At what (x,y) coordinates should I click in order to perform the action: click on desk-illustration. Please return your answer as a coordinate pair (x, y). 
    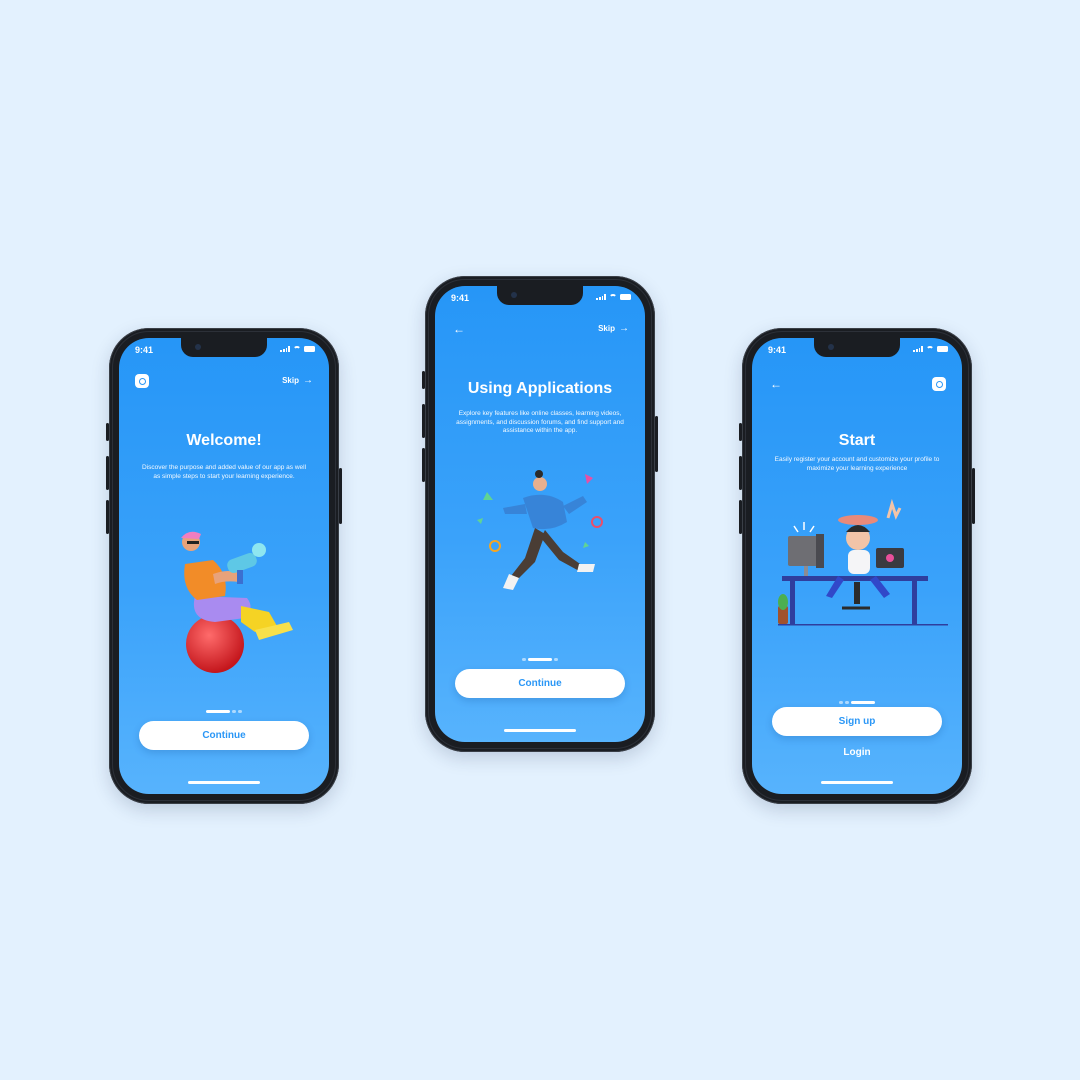
    Looking at the image, I should click on (863, 562).